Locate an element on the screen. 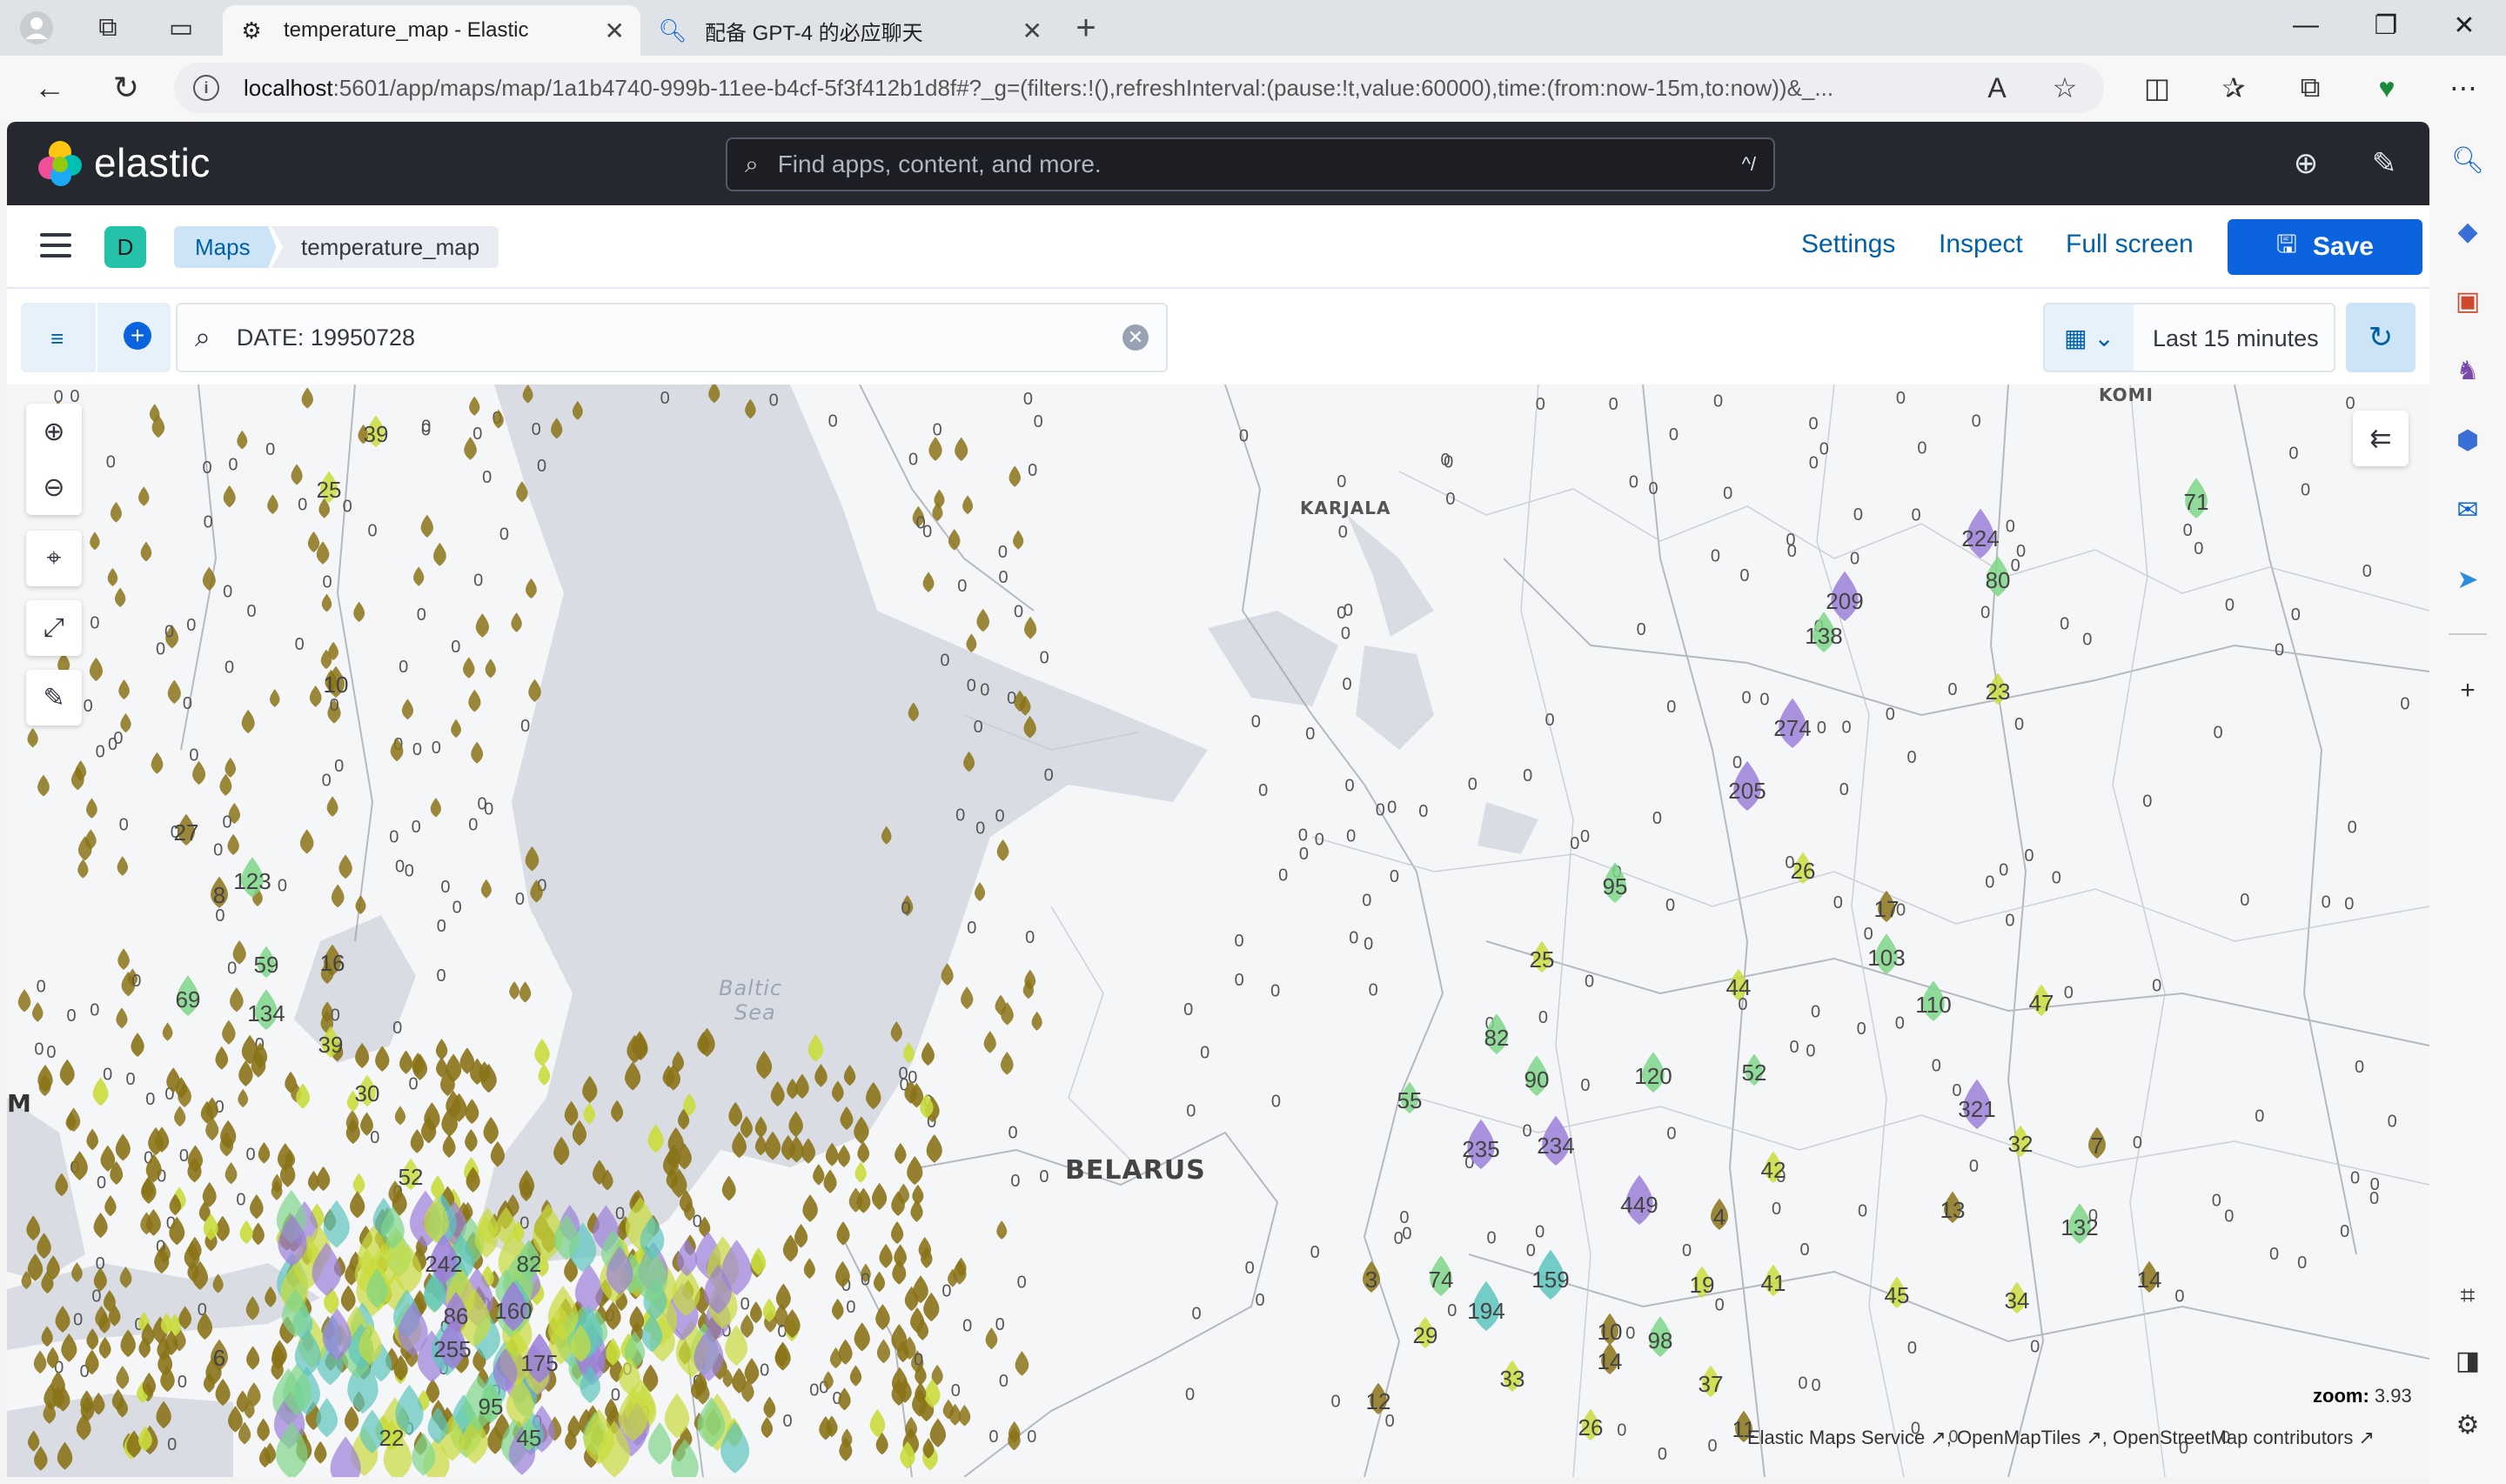  query-input: ⌕ DATE: 19950728 ✕ is located at coordinates (672, 337).